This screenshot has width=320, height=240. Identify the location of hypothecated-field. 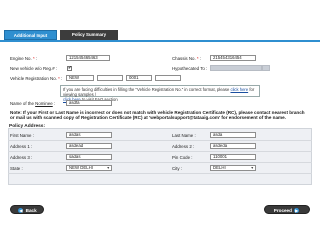
(236, 68).